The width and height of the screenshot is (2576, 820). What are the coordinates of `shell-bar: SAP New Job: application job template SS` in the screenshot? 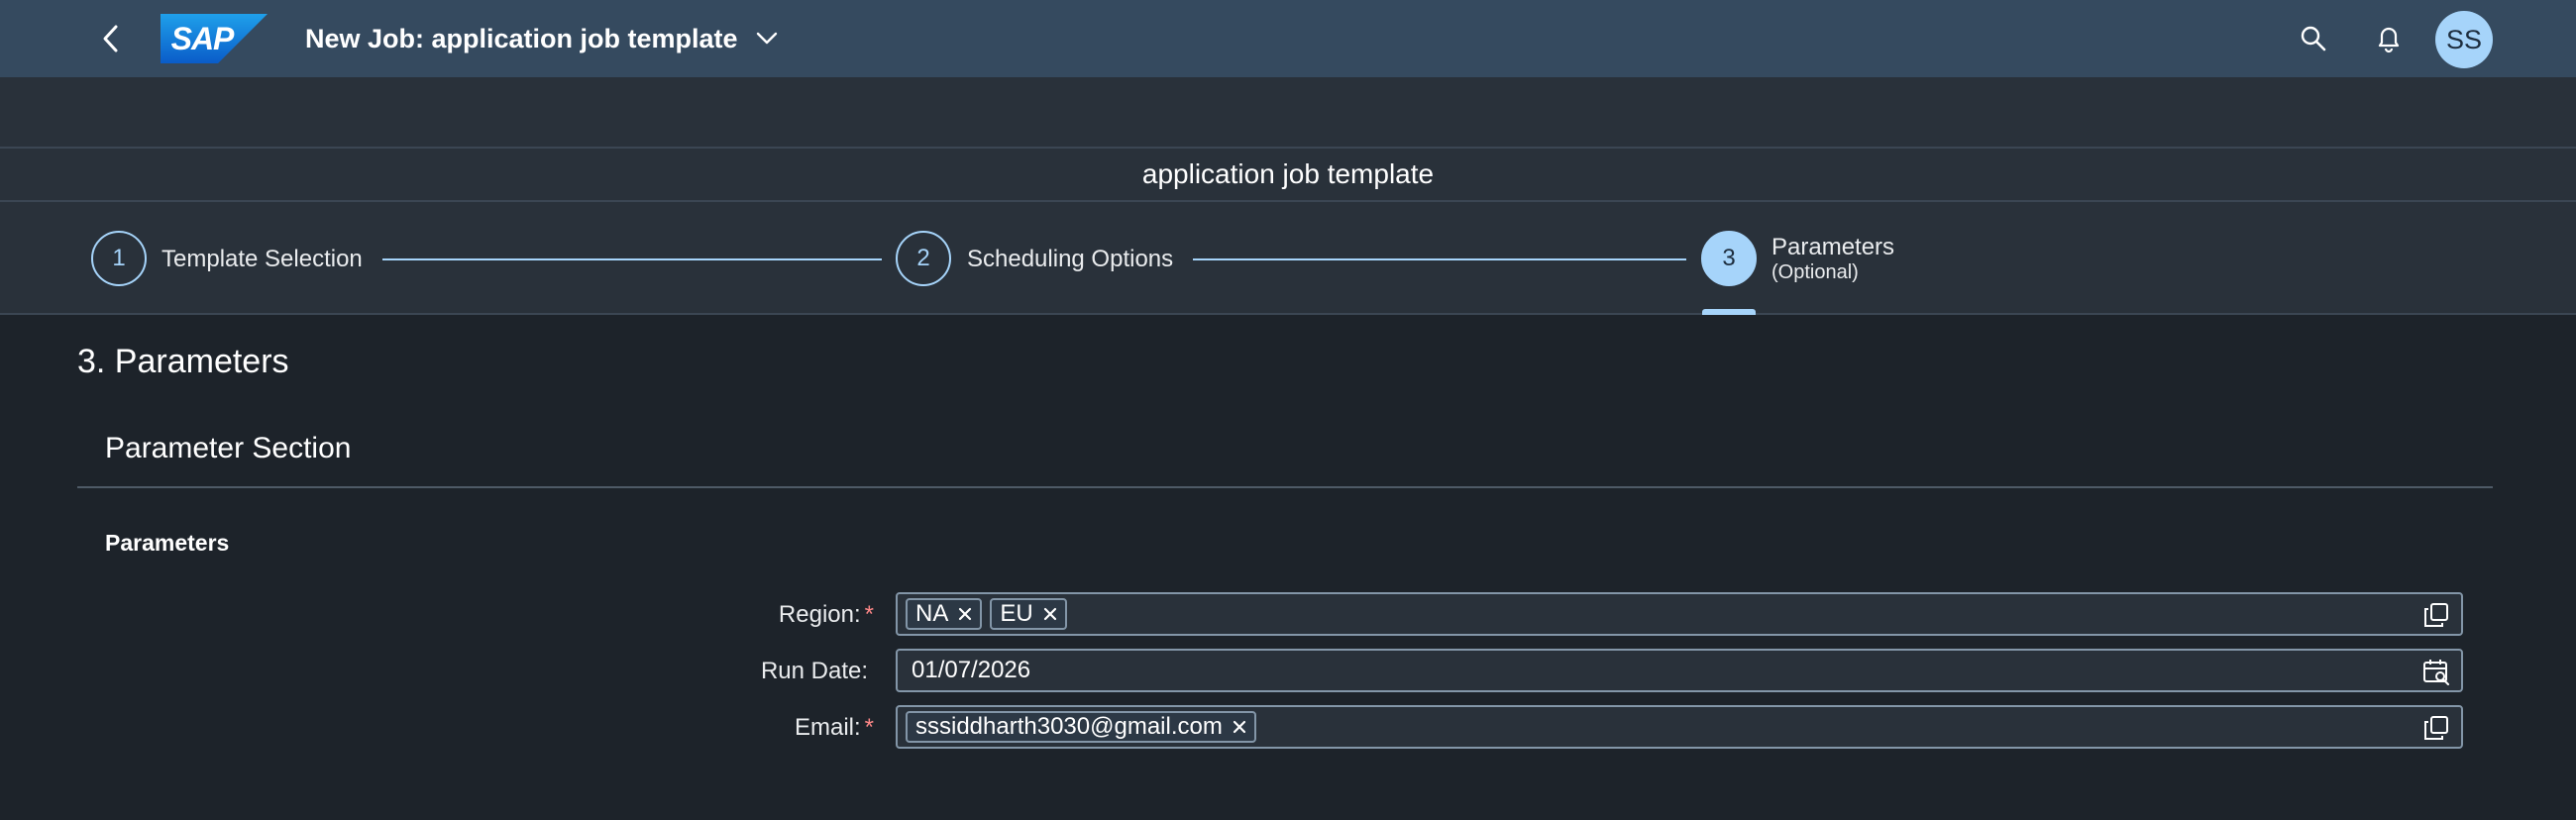 It's located at (1288, 38).